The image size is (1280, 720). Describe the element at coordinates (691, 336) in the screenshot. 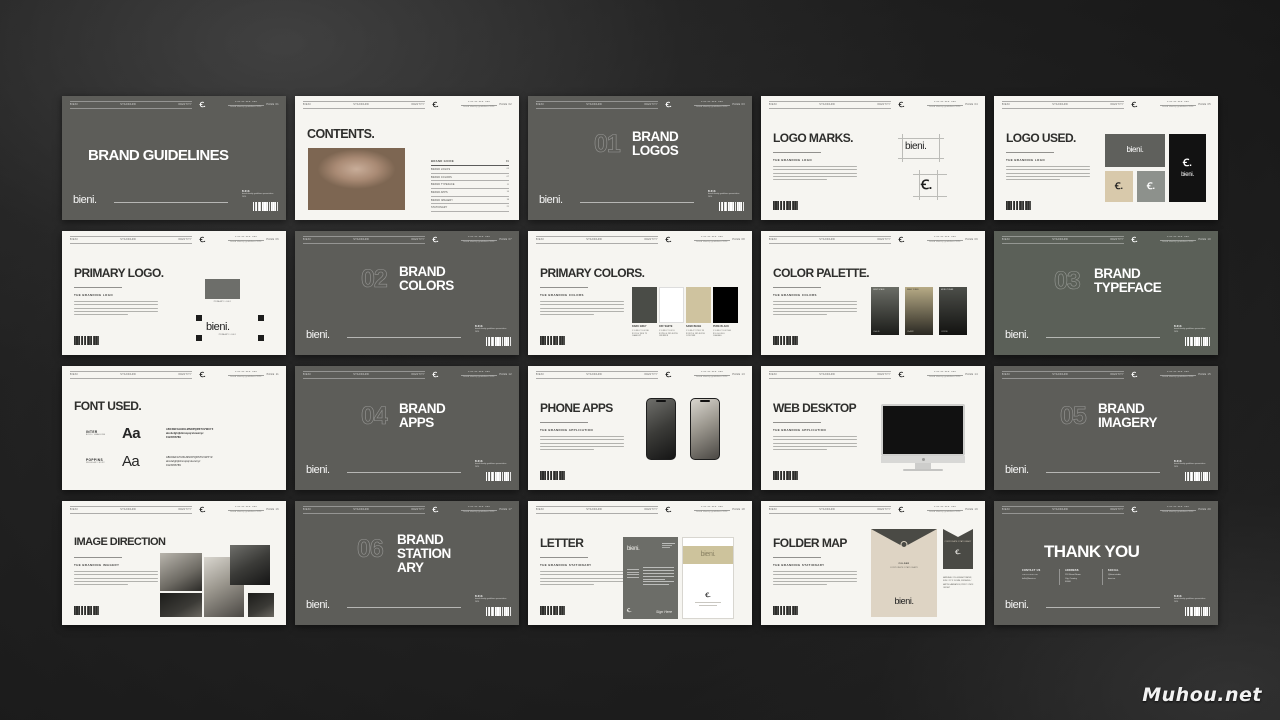

I see `swatch-hex: #CFC39F` at that location.